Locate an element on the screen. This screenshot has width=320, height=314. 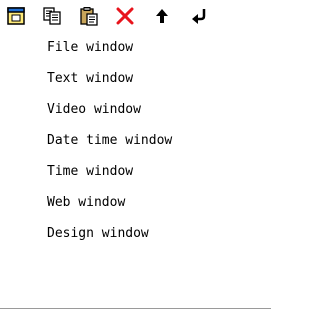
copy-button is located at coordinates (52, 16).